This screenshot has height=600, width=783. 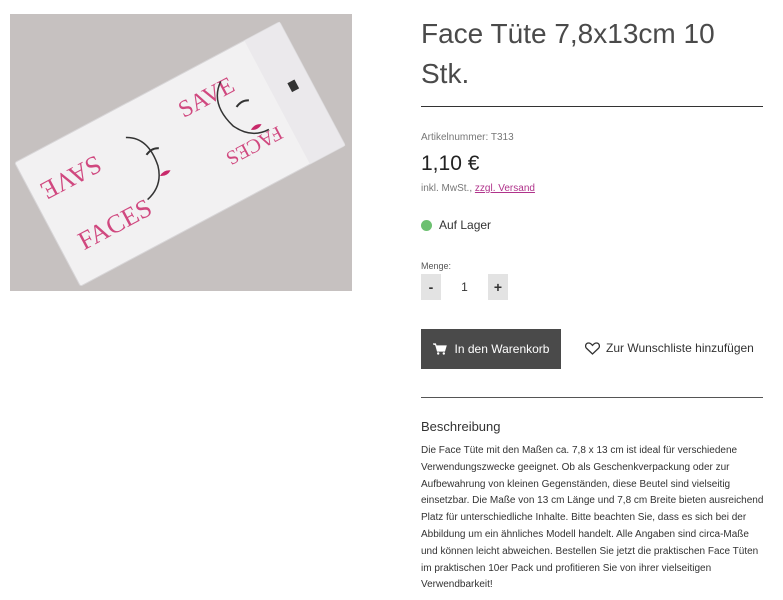 What do you see at coordinates (426, 225) in the screenshot?
I see `stock-dot-icon` at bounding box center [426, 225].